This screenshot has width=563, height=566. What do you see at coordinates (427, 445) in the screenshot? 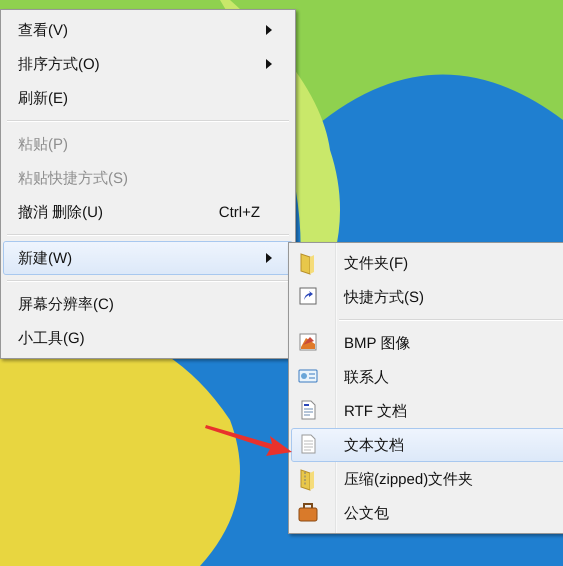
I see `menu-item: 文本文档` at bounding box center [427, 445].